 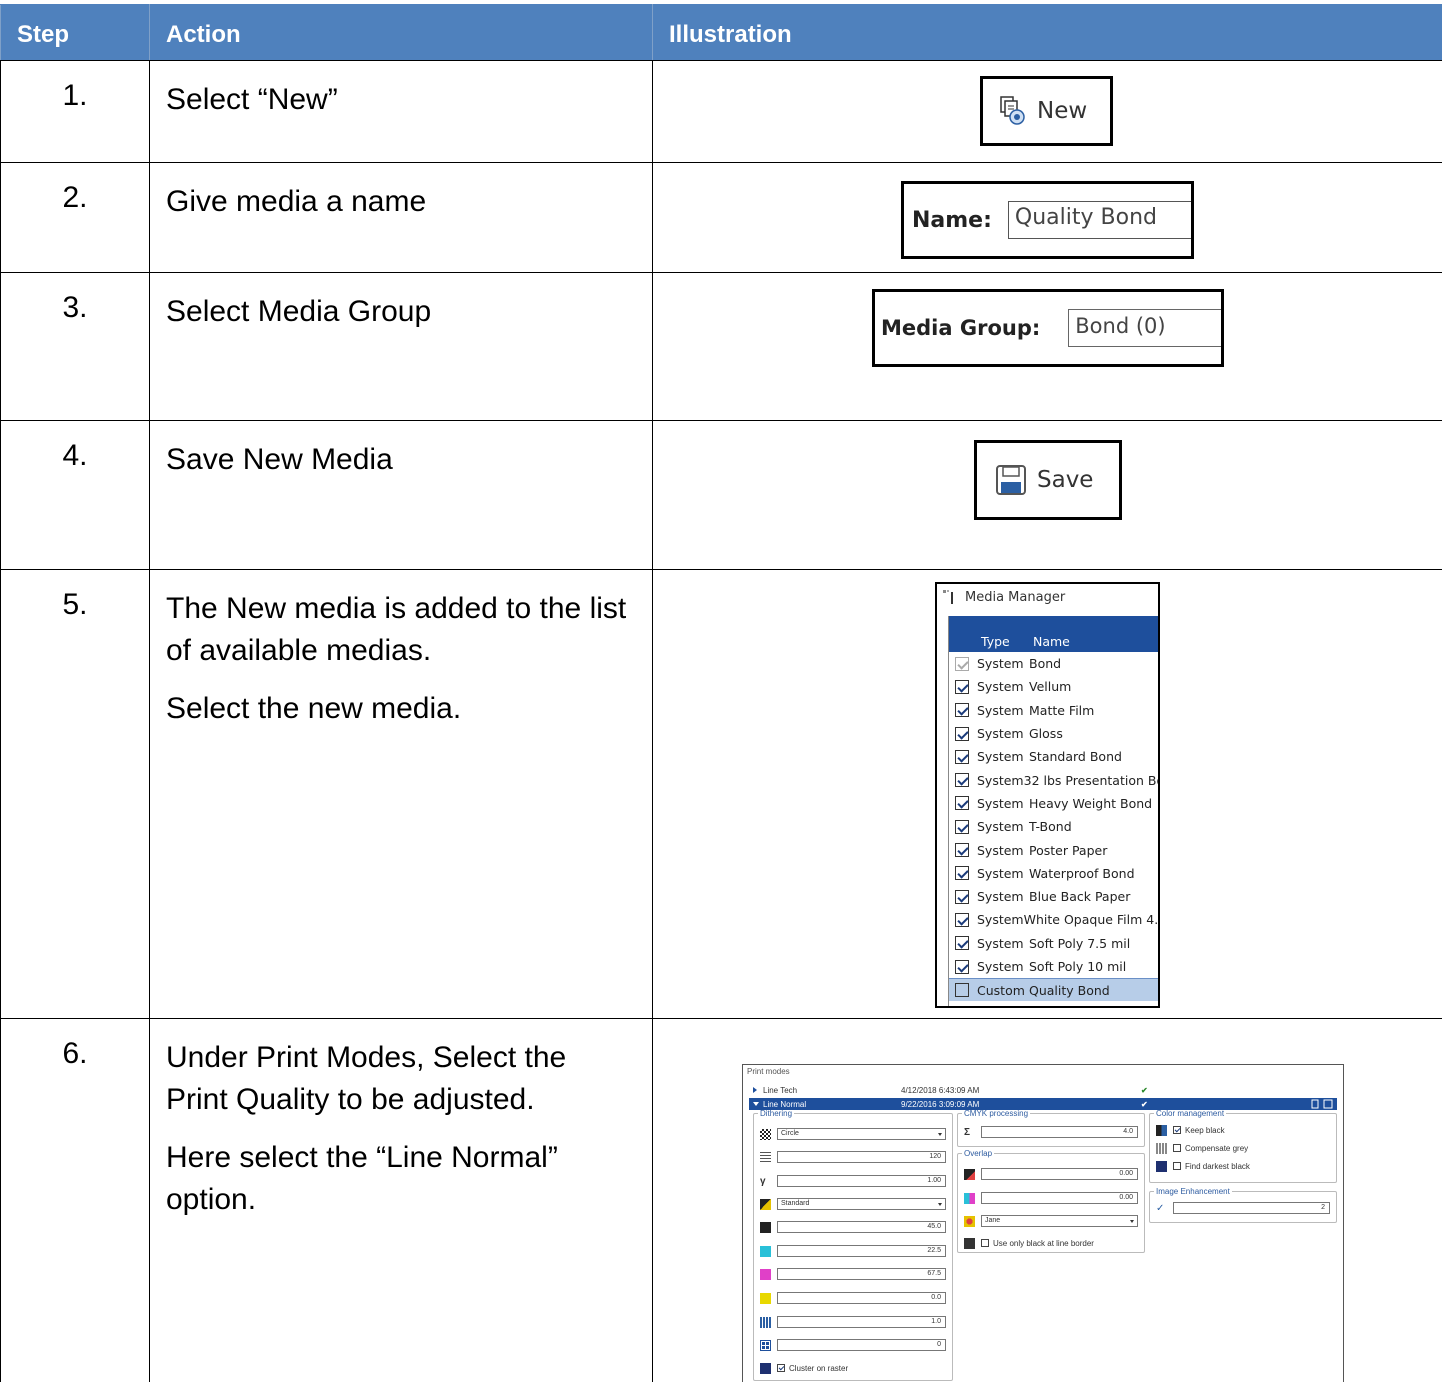 I want to click on media-list-row: System Gloss, so click(x=1053, y=733).